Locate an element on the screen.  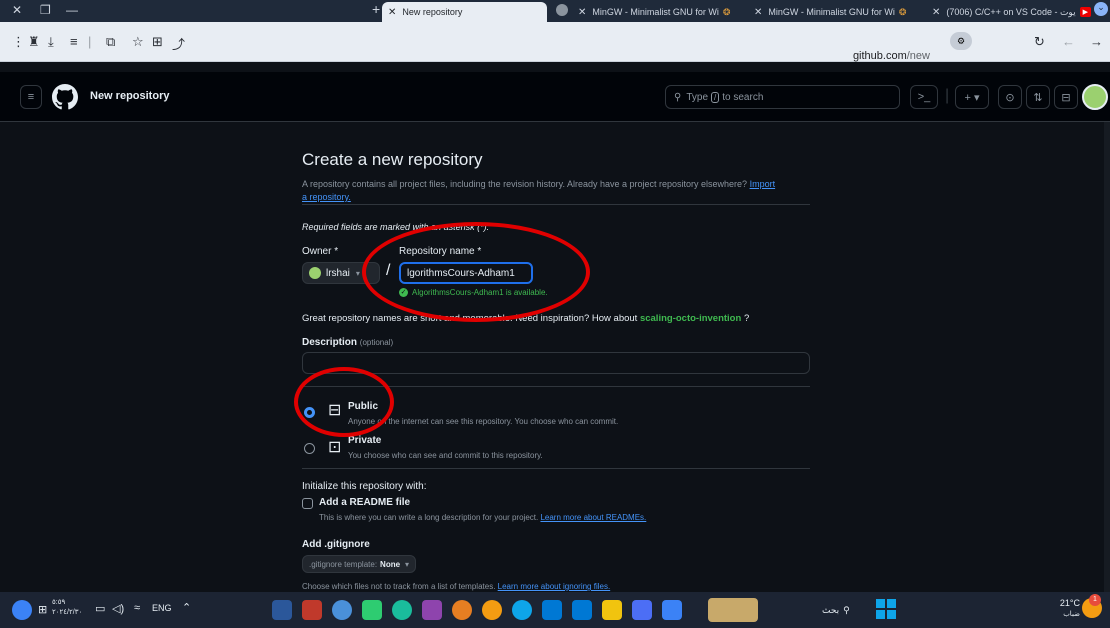
github-favicon-icon is located at coordinates (562, 10).